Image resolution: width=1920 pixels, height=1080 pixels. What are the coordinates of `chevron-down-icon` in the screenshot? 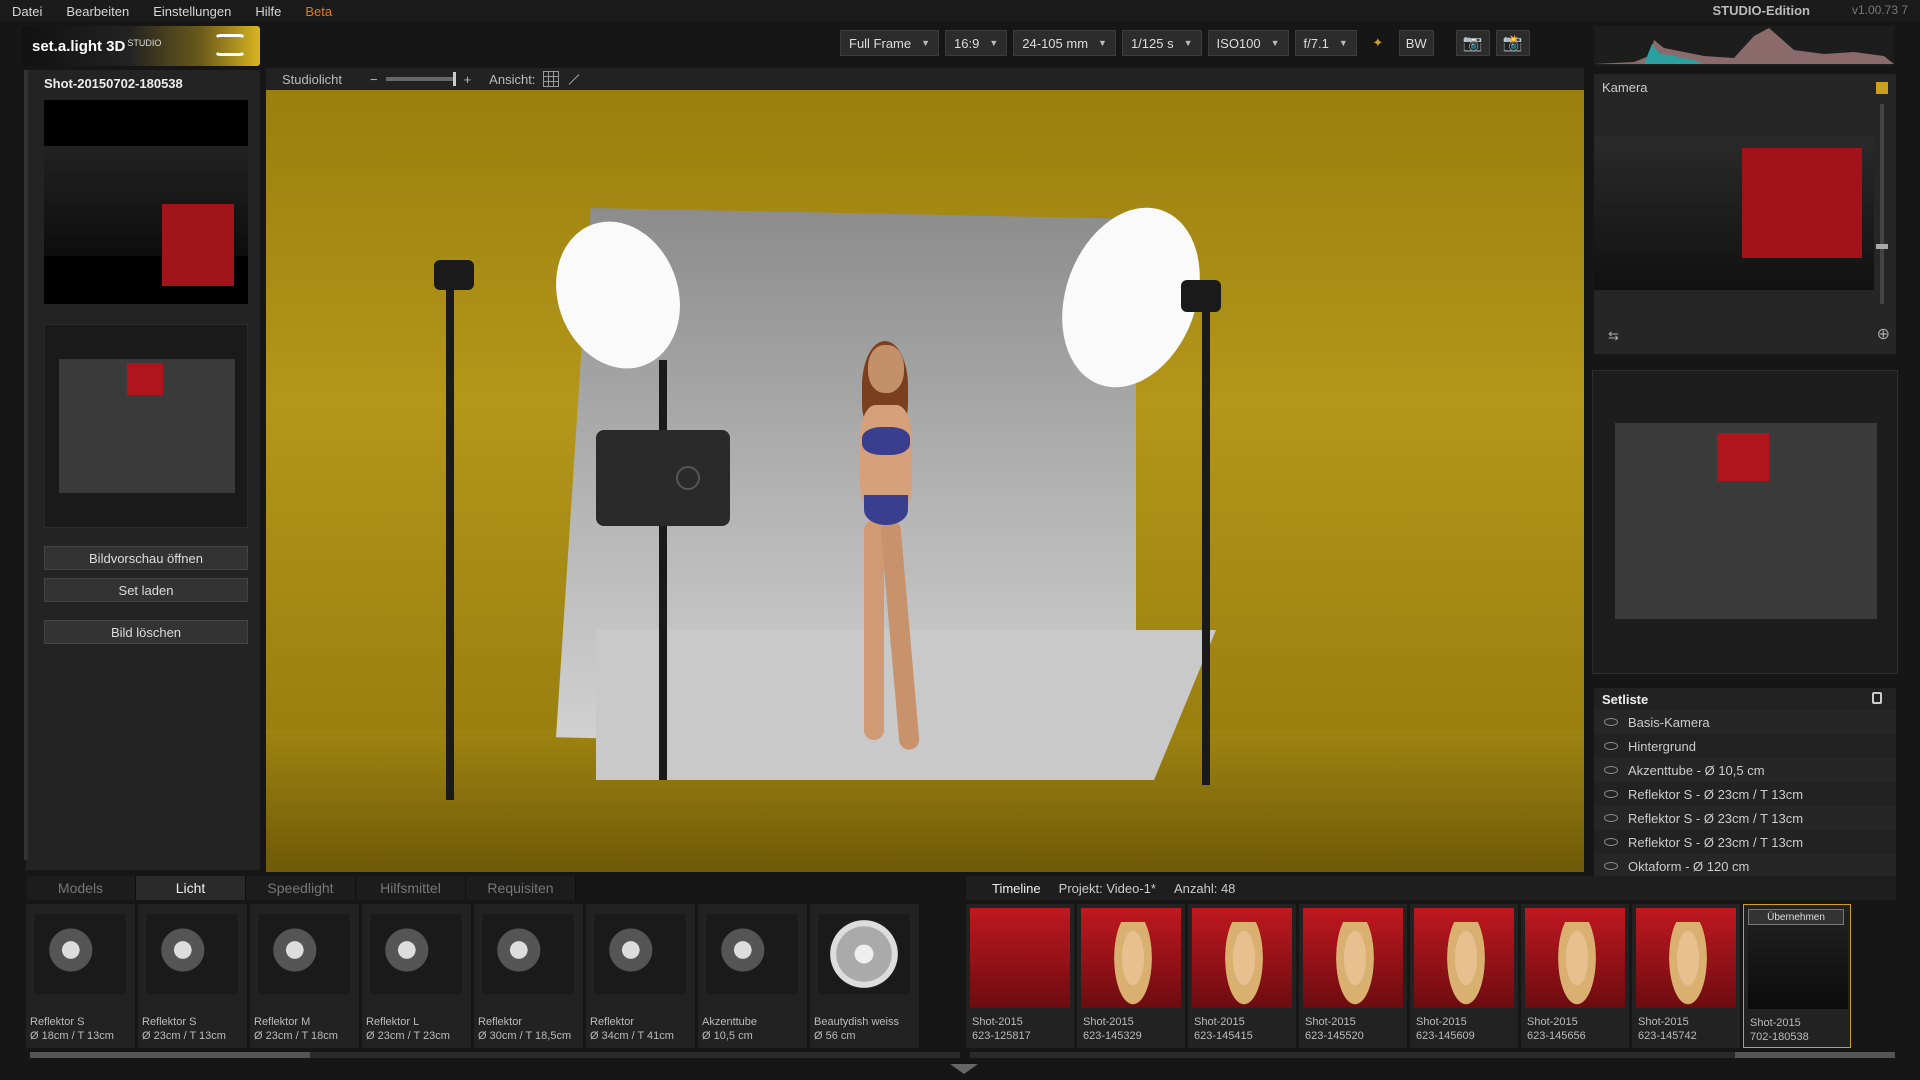 It's located at (964, 1069).